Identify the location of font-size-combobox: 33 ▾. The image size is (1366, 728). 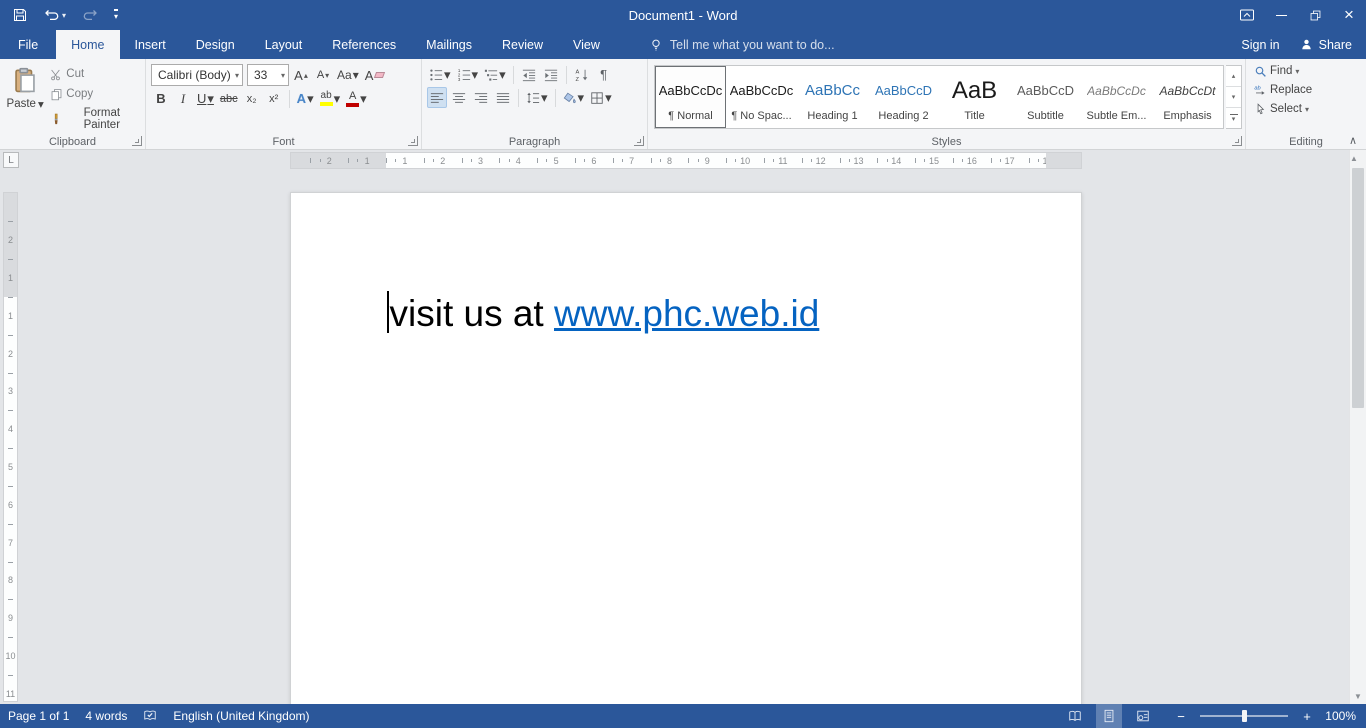
(268, 75).